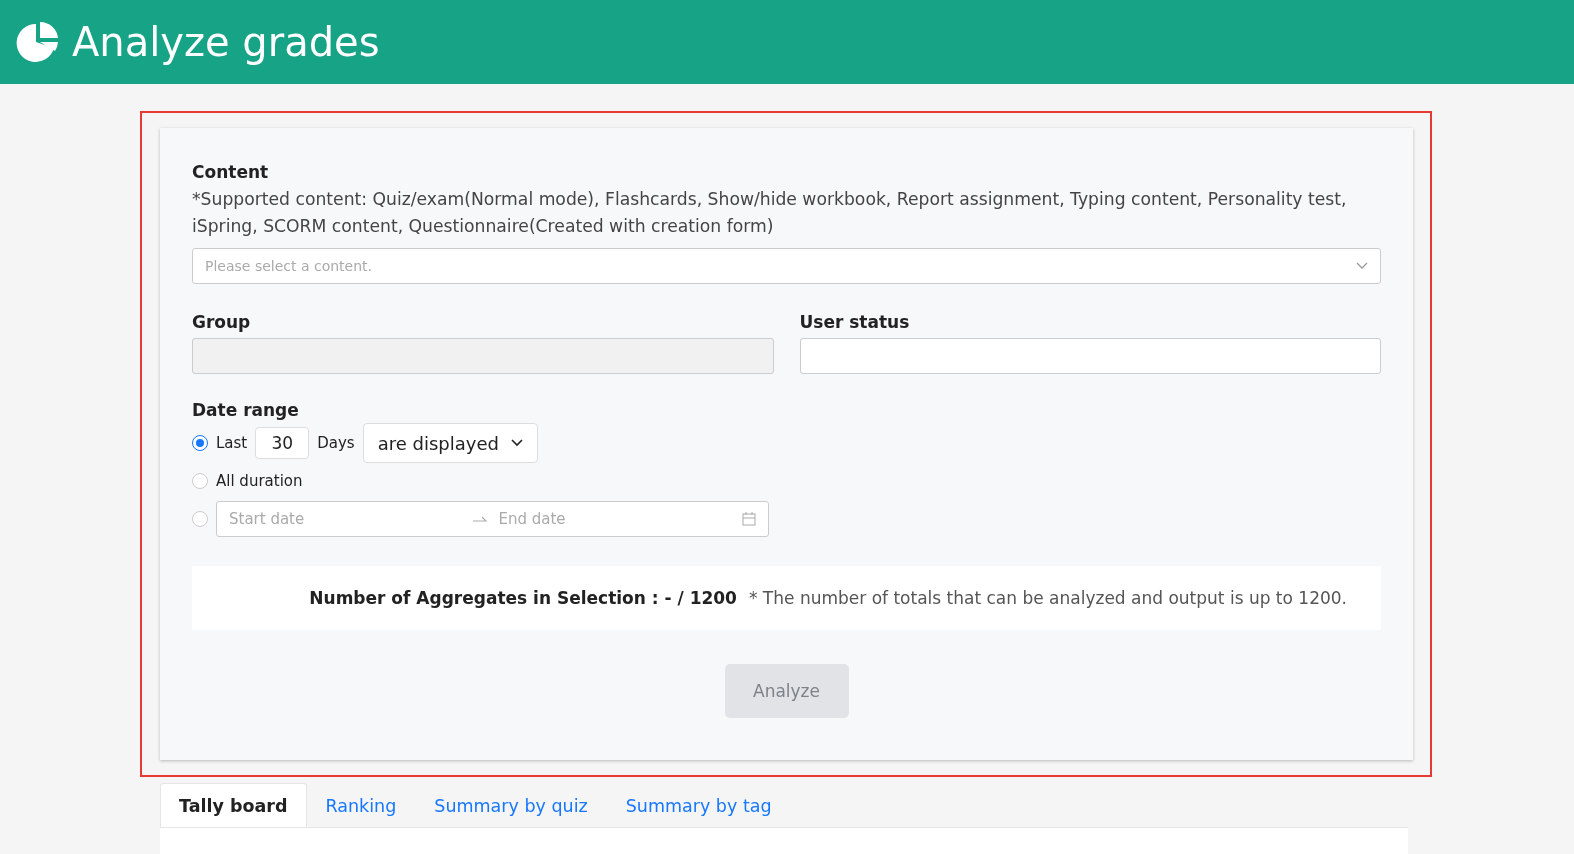  I want to click on tab: Summary by quiz, so click(511, 805).